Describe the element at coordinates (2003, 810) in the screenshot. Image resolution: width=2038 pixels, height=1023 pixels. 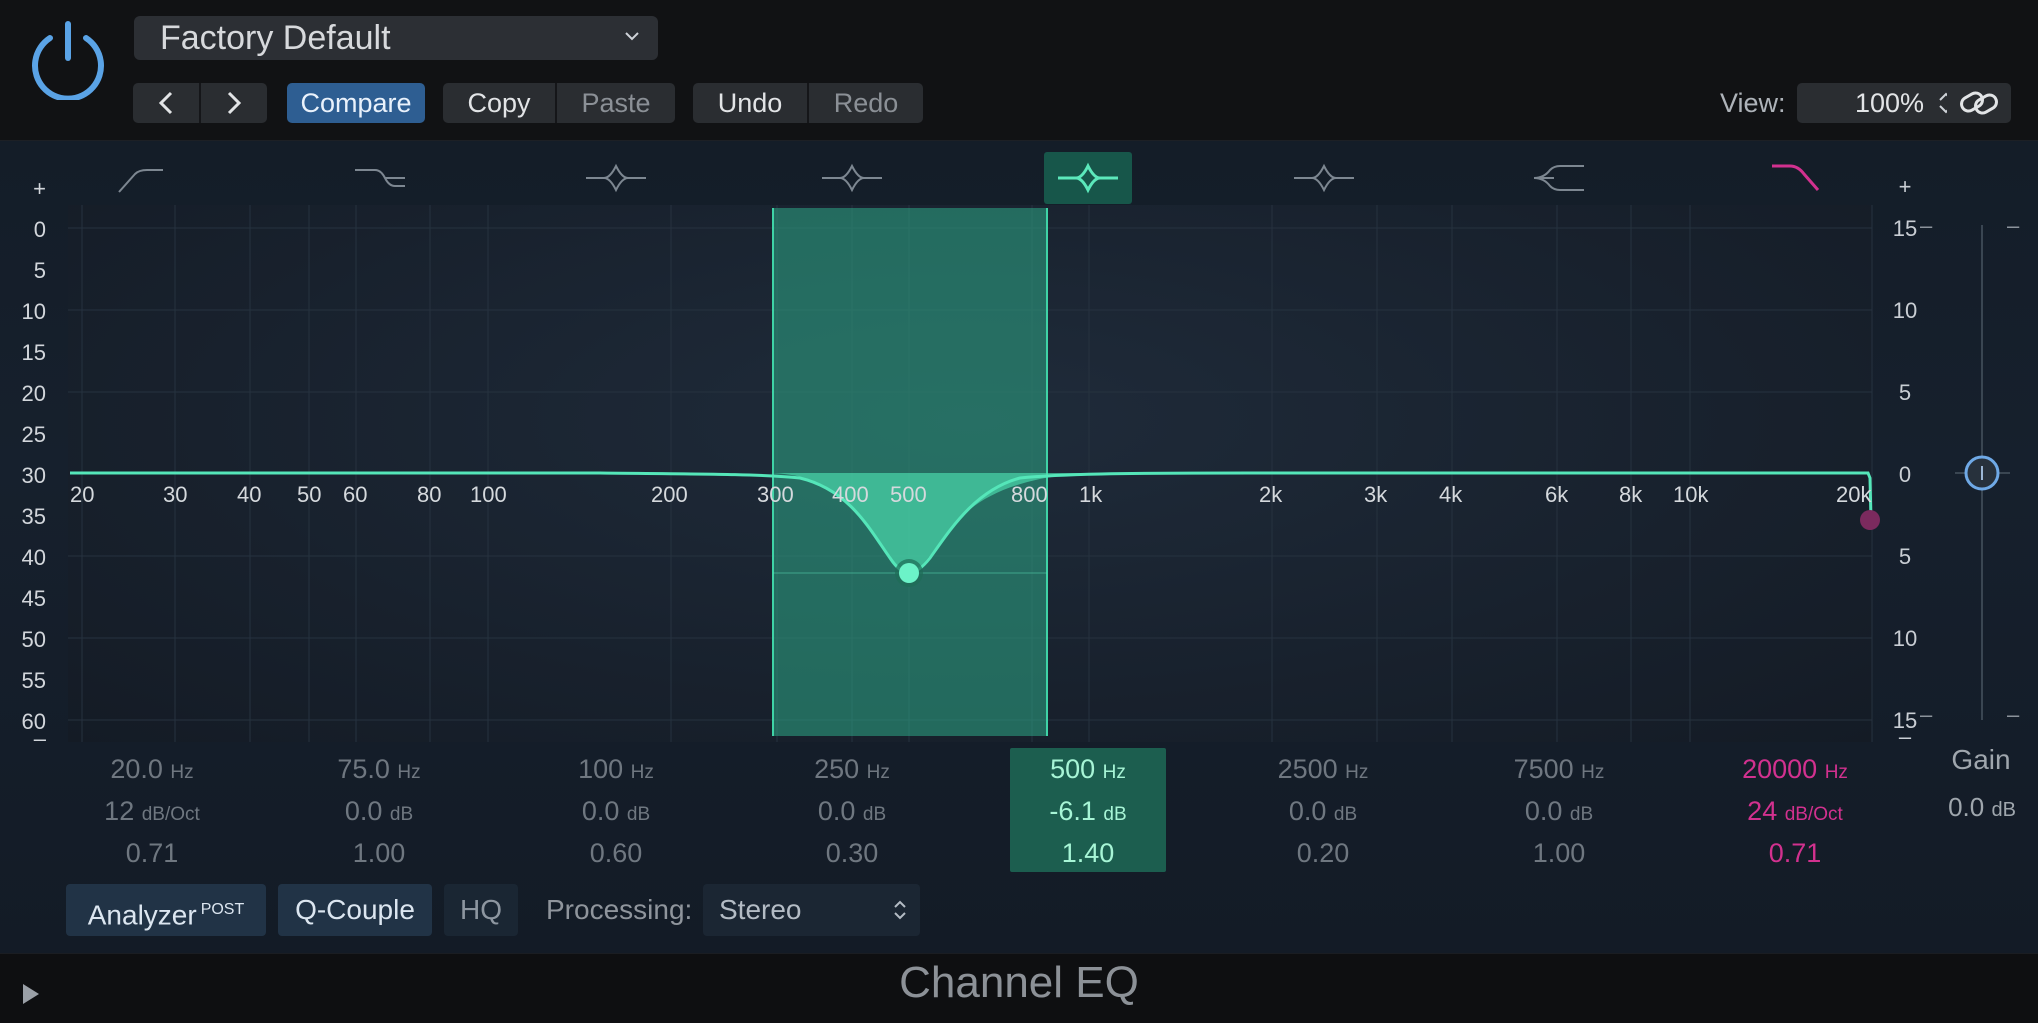
I see `gain-unit: dB` at that location.